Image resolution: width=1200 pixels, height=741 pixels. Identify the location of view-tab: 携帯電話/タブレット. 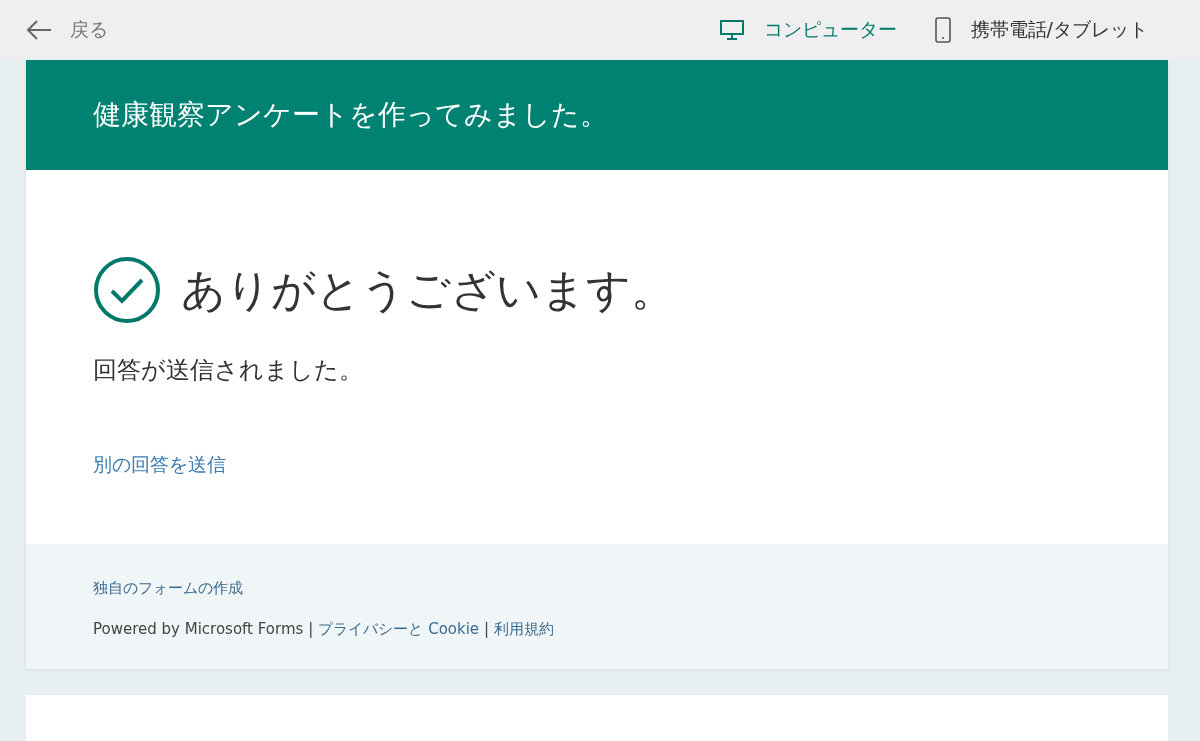
(1041, 30).